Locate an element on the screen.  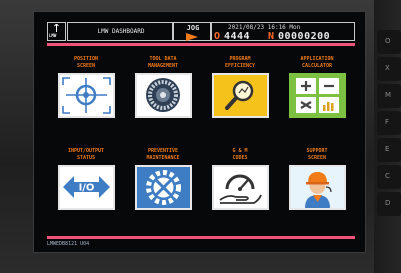
key-label: F is located at coordinates (387, 122).